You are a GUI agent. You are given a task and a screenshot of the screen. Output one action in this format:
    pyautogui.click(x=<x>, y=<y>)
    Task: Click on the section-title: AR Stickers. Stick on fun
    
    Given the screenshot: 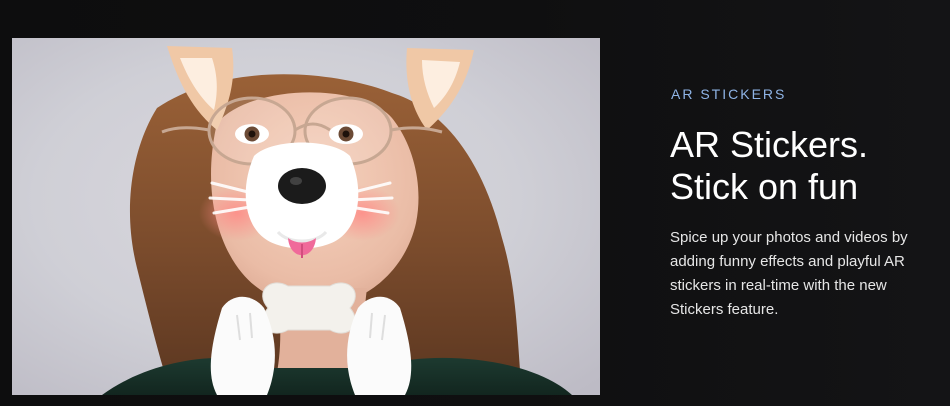 What is the action you would take?
    pyautogui.click(x=769, y=165)
    